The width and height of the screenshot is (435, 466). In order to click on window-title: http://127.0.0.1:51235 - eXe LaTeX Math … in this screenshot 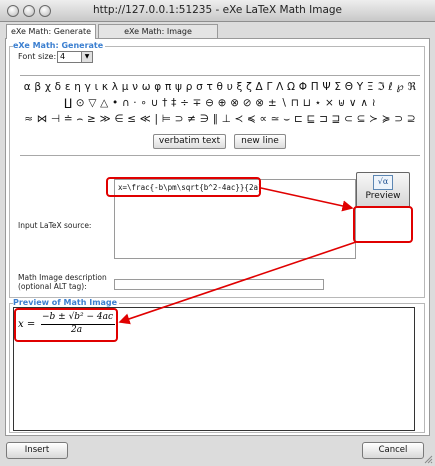, I will do `click(217, 10)`.